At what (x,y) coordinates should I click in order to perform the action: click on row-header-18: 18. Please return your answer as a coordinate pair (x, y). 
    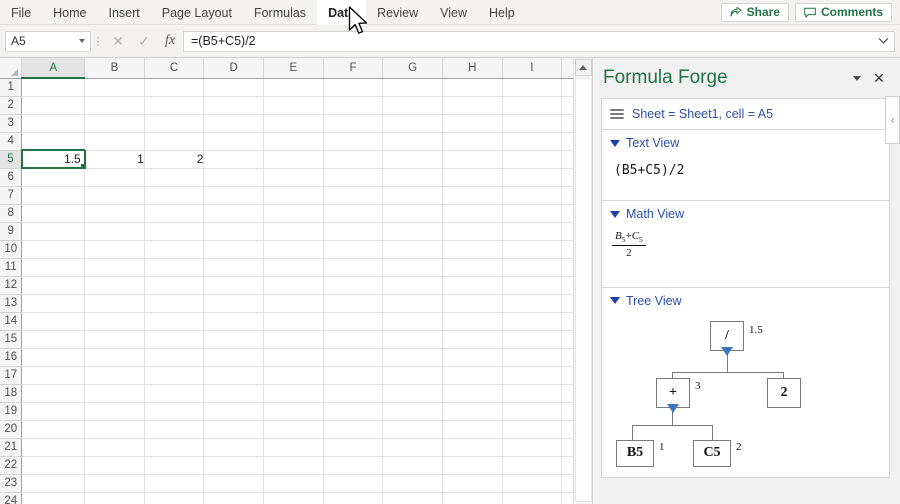
    Looking at the image, I should click on (11, 393).